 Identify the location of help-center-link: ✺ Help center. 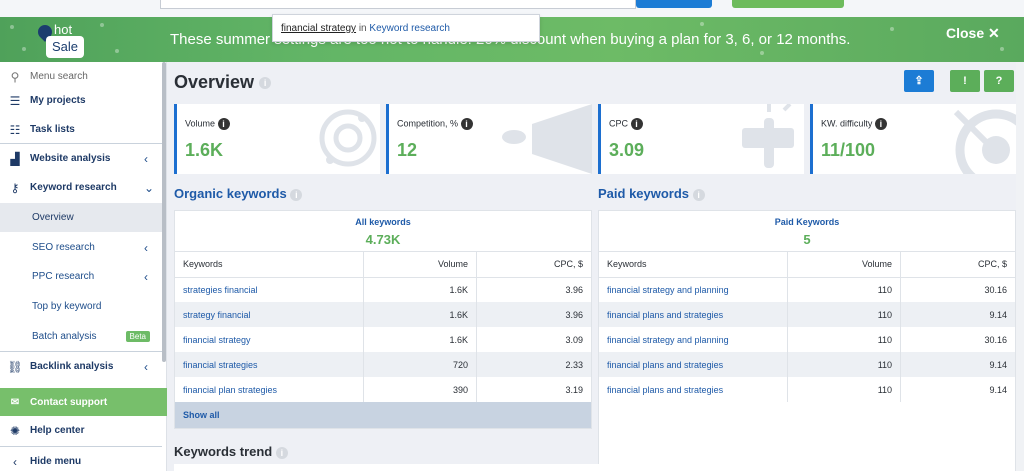
(81, 430).